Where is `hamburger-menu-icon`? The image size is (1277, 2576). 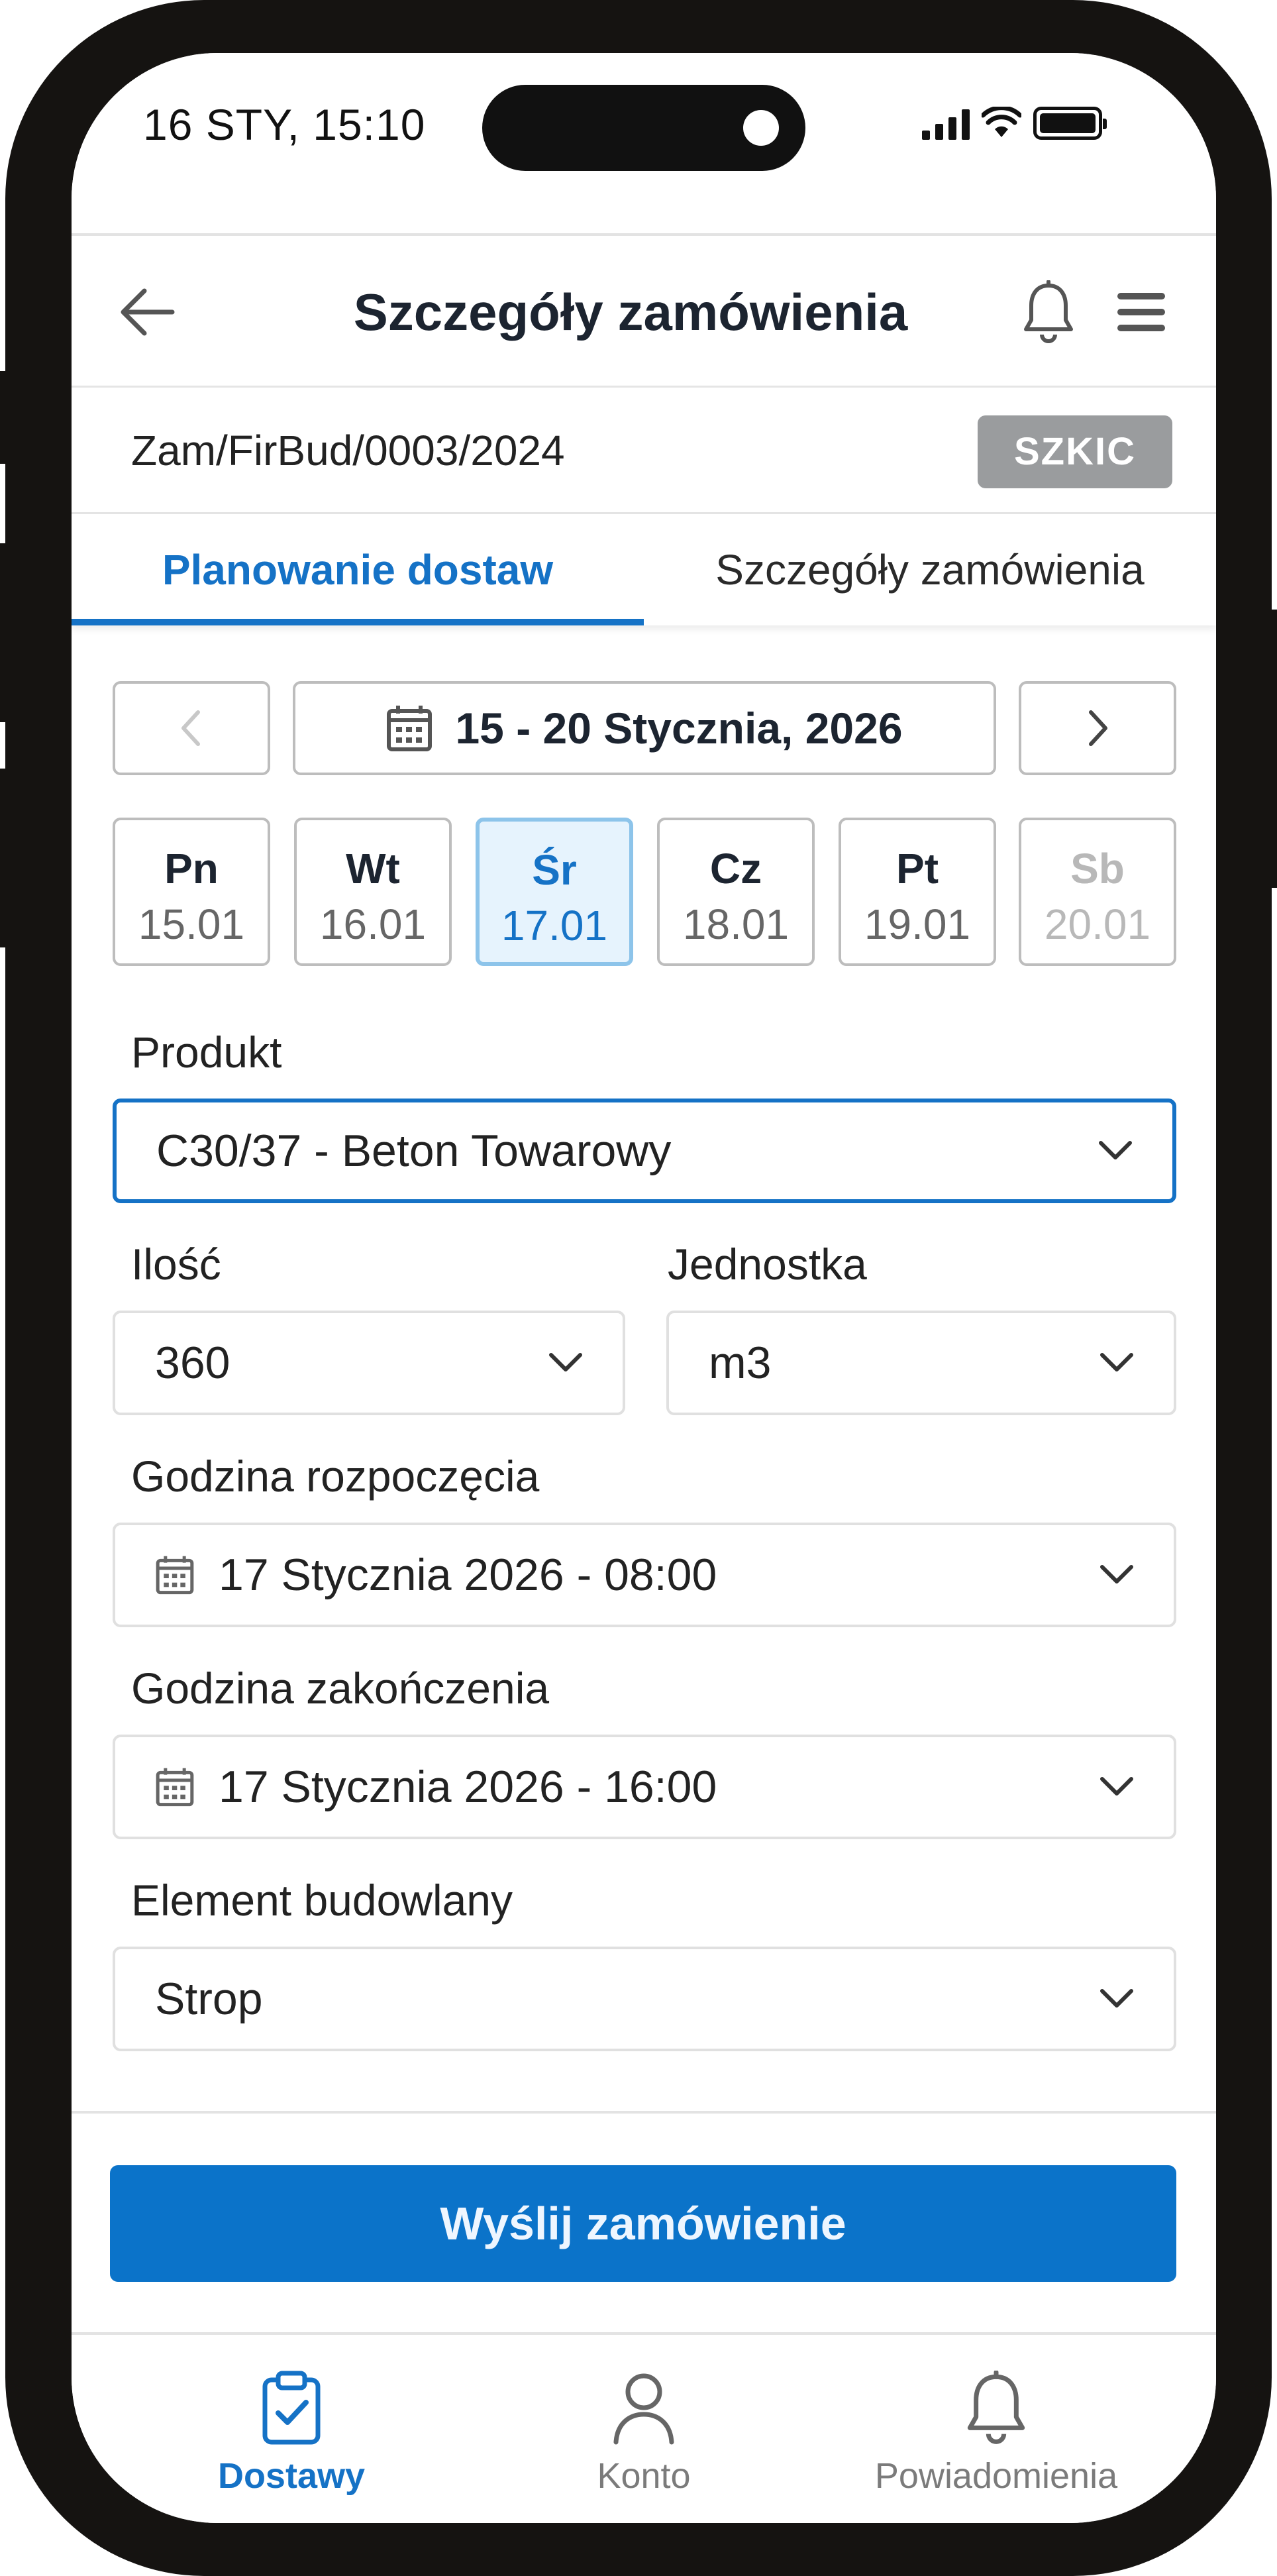
hamburger-menu-icon is located at coordinates (1141, 312).